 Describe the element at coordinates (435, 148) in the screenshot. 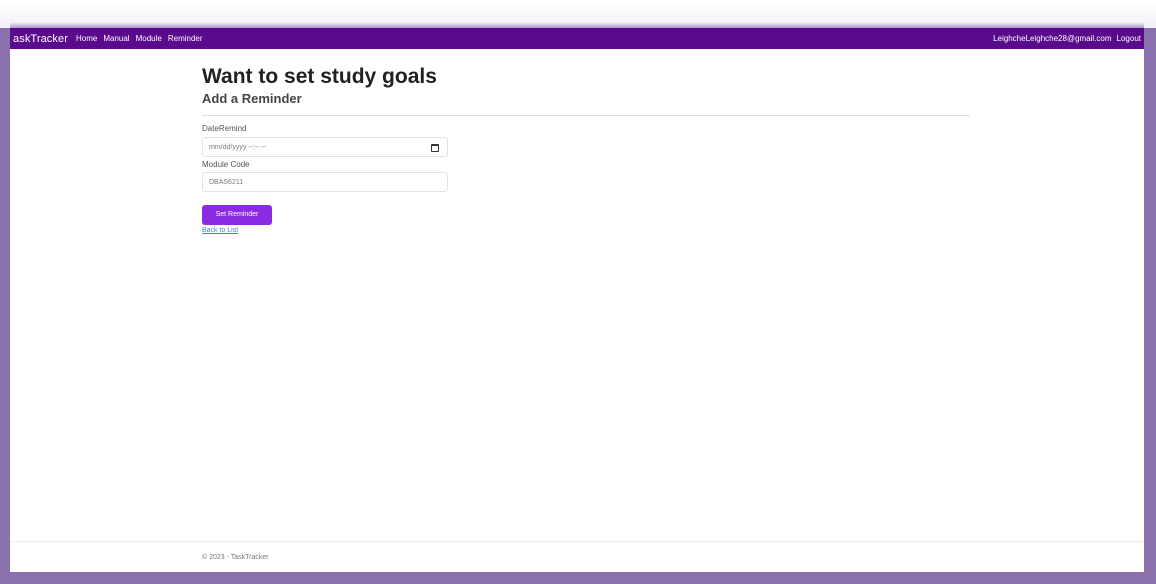

I see `calendar-icon` at that location.